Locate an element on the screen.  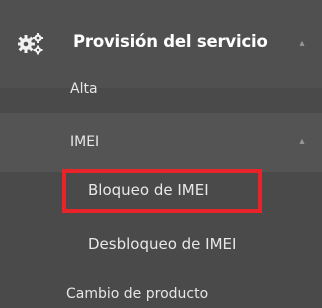
menu-title: Provisión del servicio is located at coordinates (170, 42).